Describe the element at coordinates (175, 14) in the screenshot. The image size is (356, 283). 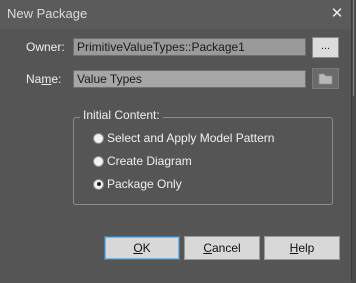
I see `title-bar: New Package ✕` at that location.